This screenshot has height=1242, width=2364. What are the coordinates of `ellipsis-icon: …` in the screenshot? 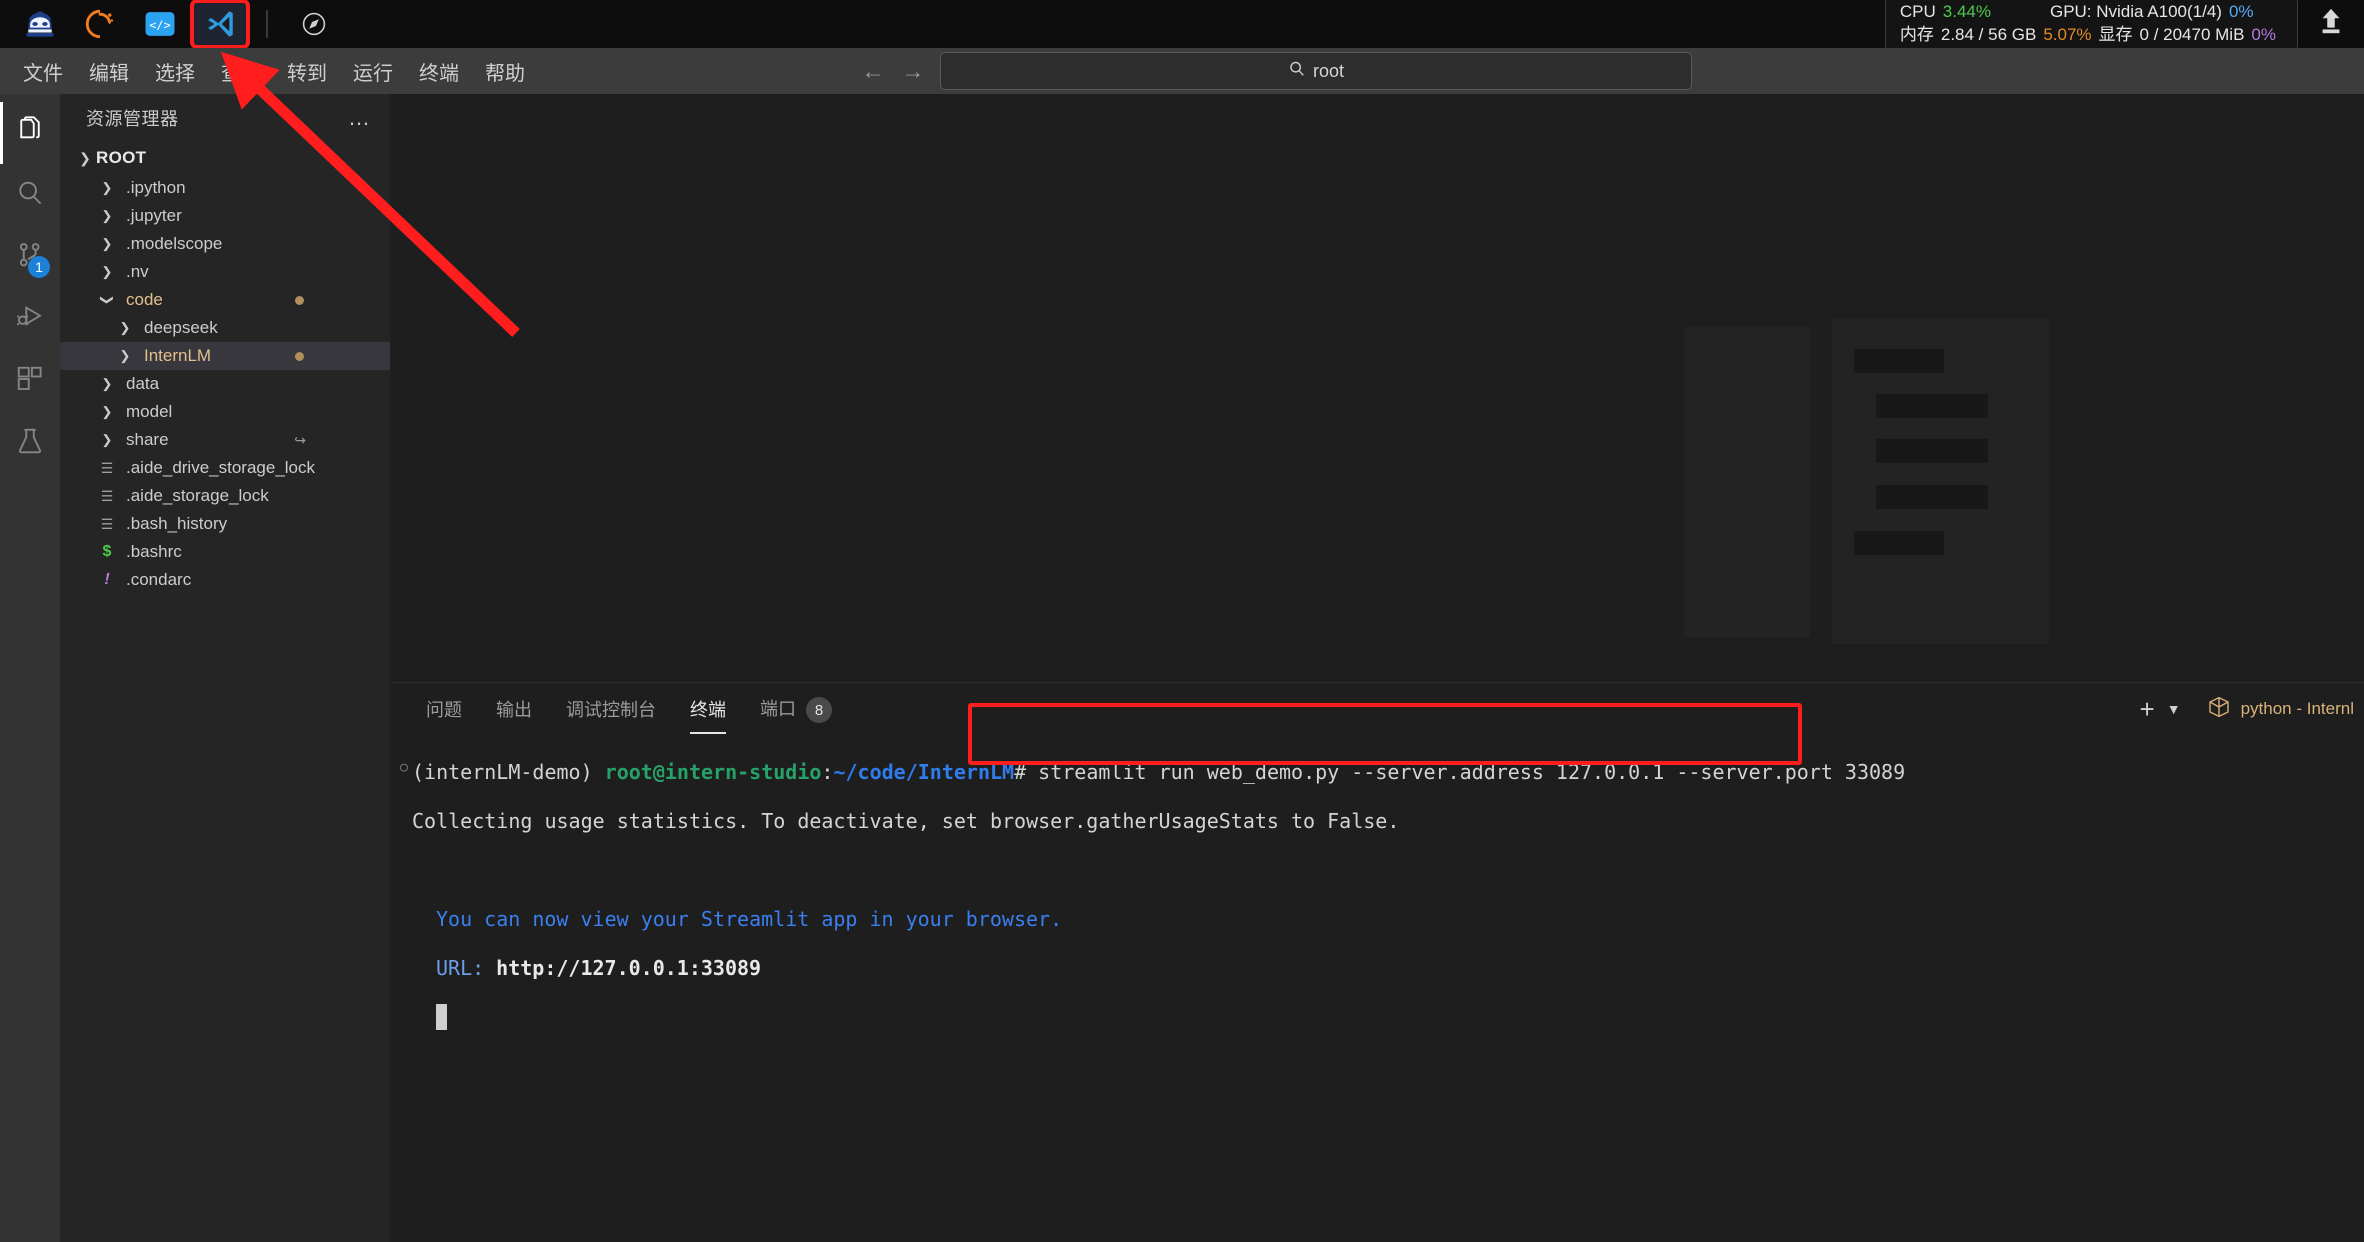 It's located at (360, 118).